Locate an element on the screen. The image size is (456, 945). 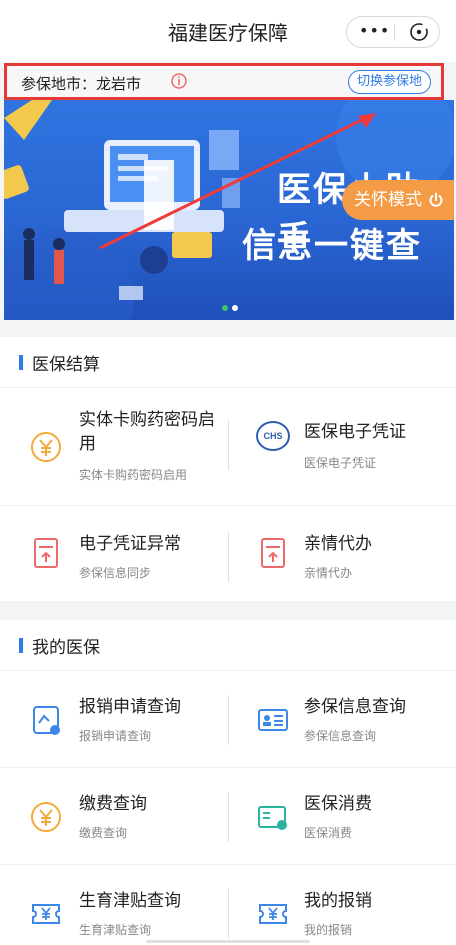
power-icon is located at coordinates (436, 199).